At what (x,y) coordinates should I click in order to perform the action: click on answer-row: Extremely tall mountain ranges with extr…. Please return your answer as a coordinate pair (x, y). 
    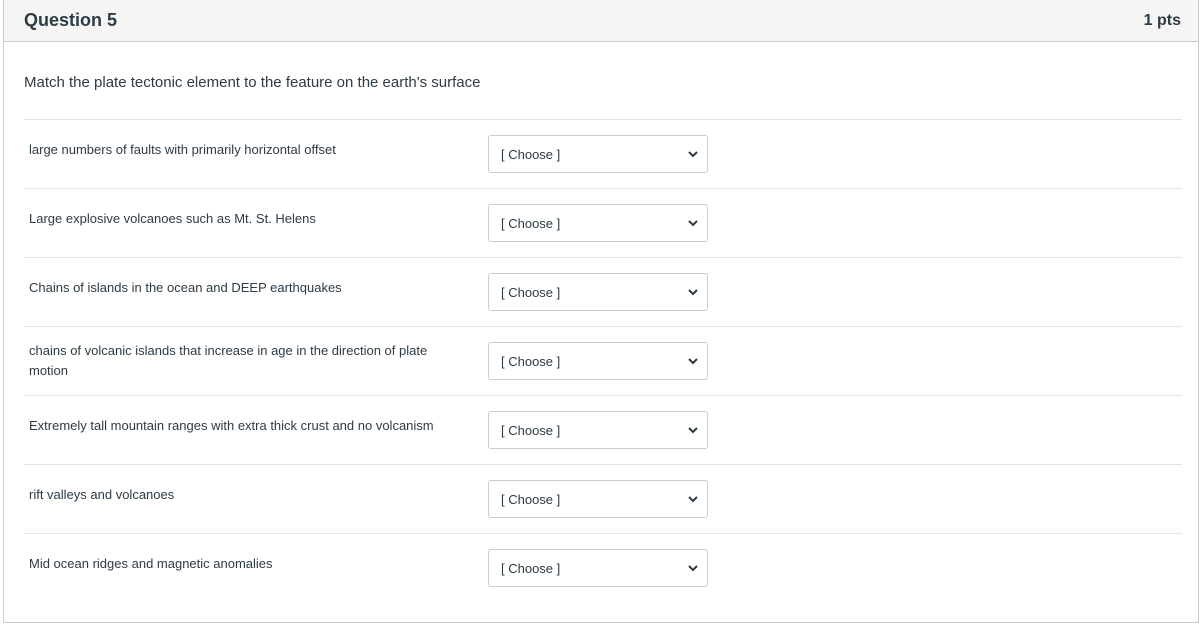
    Looking at the image, I should click on (603, 429).